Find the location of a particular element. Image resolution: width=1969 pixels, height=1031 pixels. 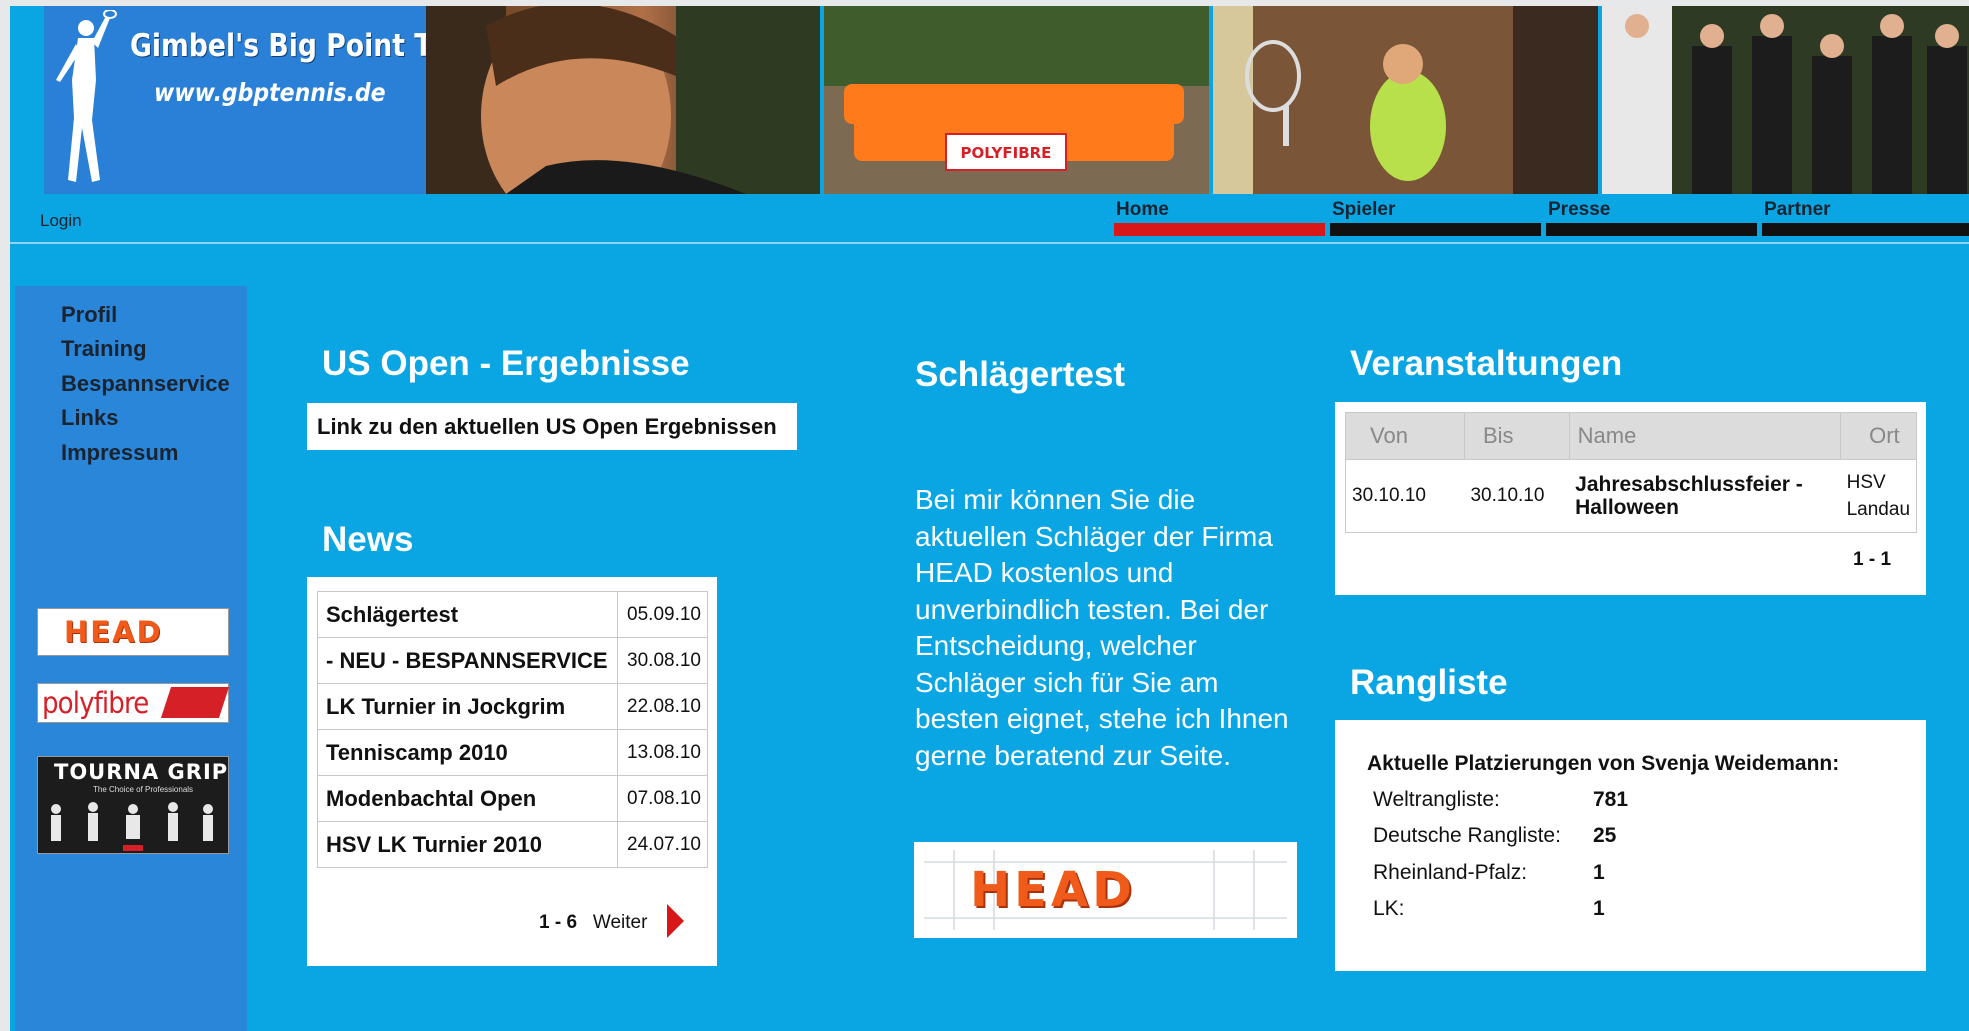

news-row: HSV LK Turnier 2010 24.07.10 is located at coordinates (512, 844).